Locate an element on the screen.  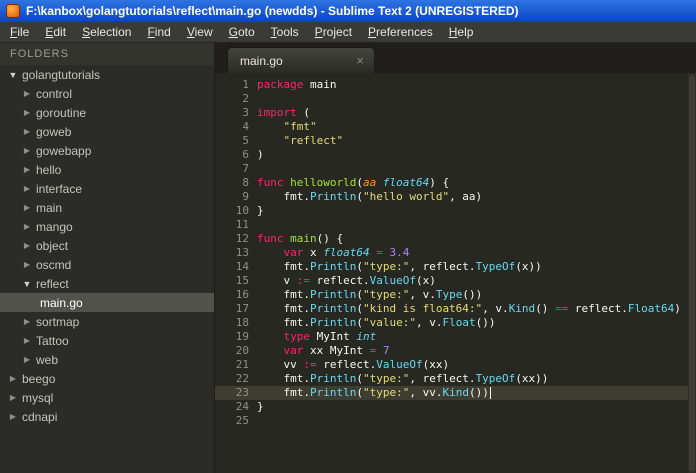
menu-goto: Goto is located at coordinates (242, 32).